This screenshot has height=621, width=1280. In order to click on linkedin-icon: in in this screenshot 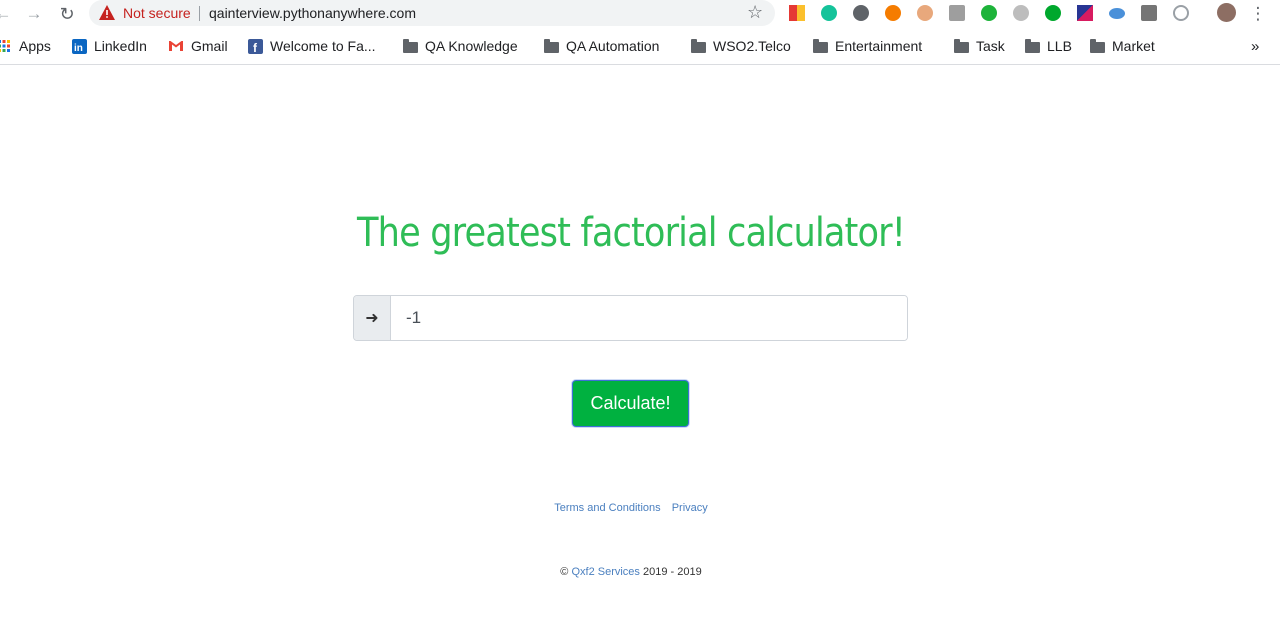, I will do `click(79, 46)`.